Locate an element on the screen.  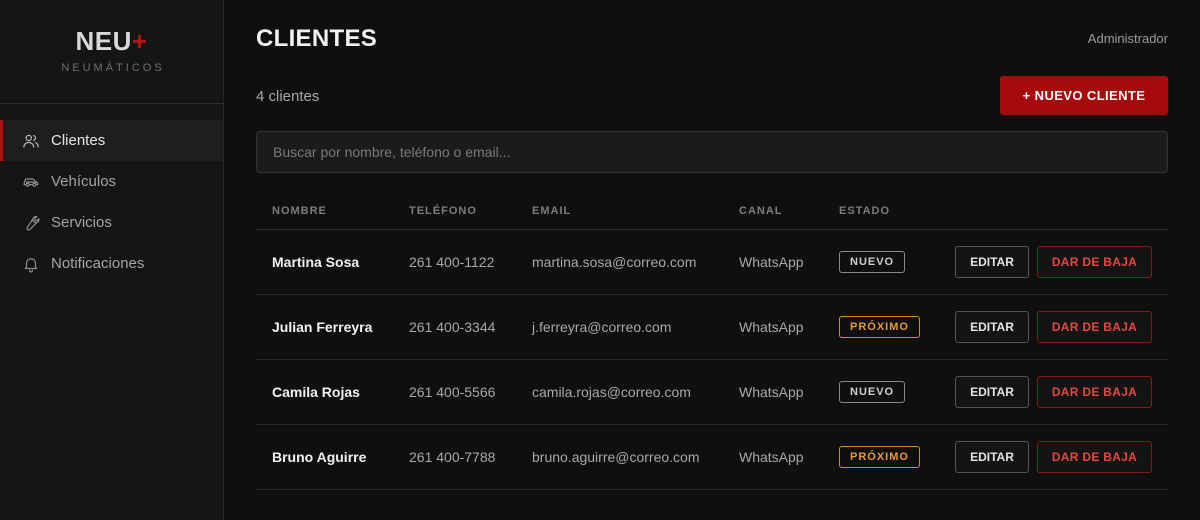
brand-name: NEU+ is located at coordinates (111, 41).